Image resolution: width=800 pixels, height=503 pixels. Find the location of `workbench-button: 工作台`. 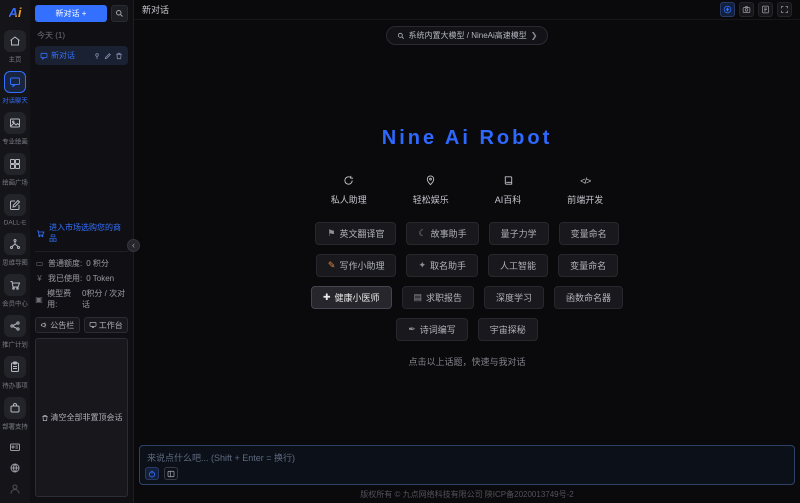

workbench-button: 工作台 is located at coordinates (105, 325).